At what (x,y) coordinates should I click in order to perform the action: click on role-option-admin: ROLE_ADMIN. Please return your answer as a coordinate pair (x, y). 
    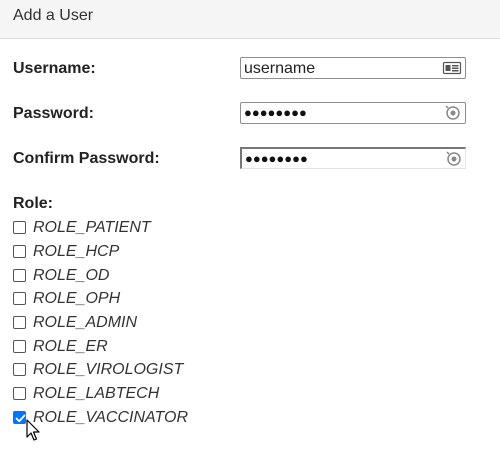
    Looking at the image, I should click on (123, 323).